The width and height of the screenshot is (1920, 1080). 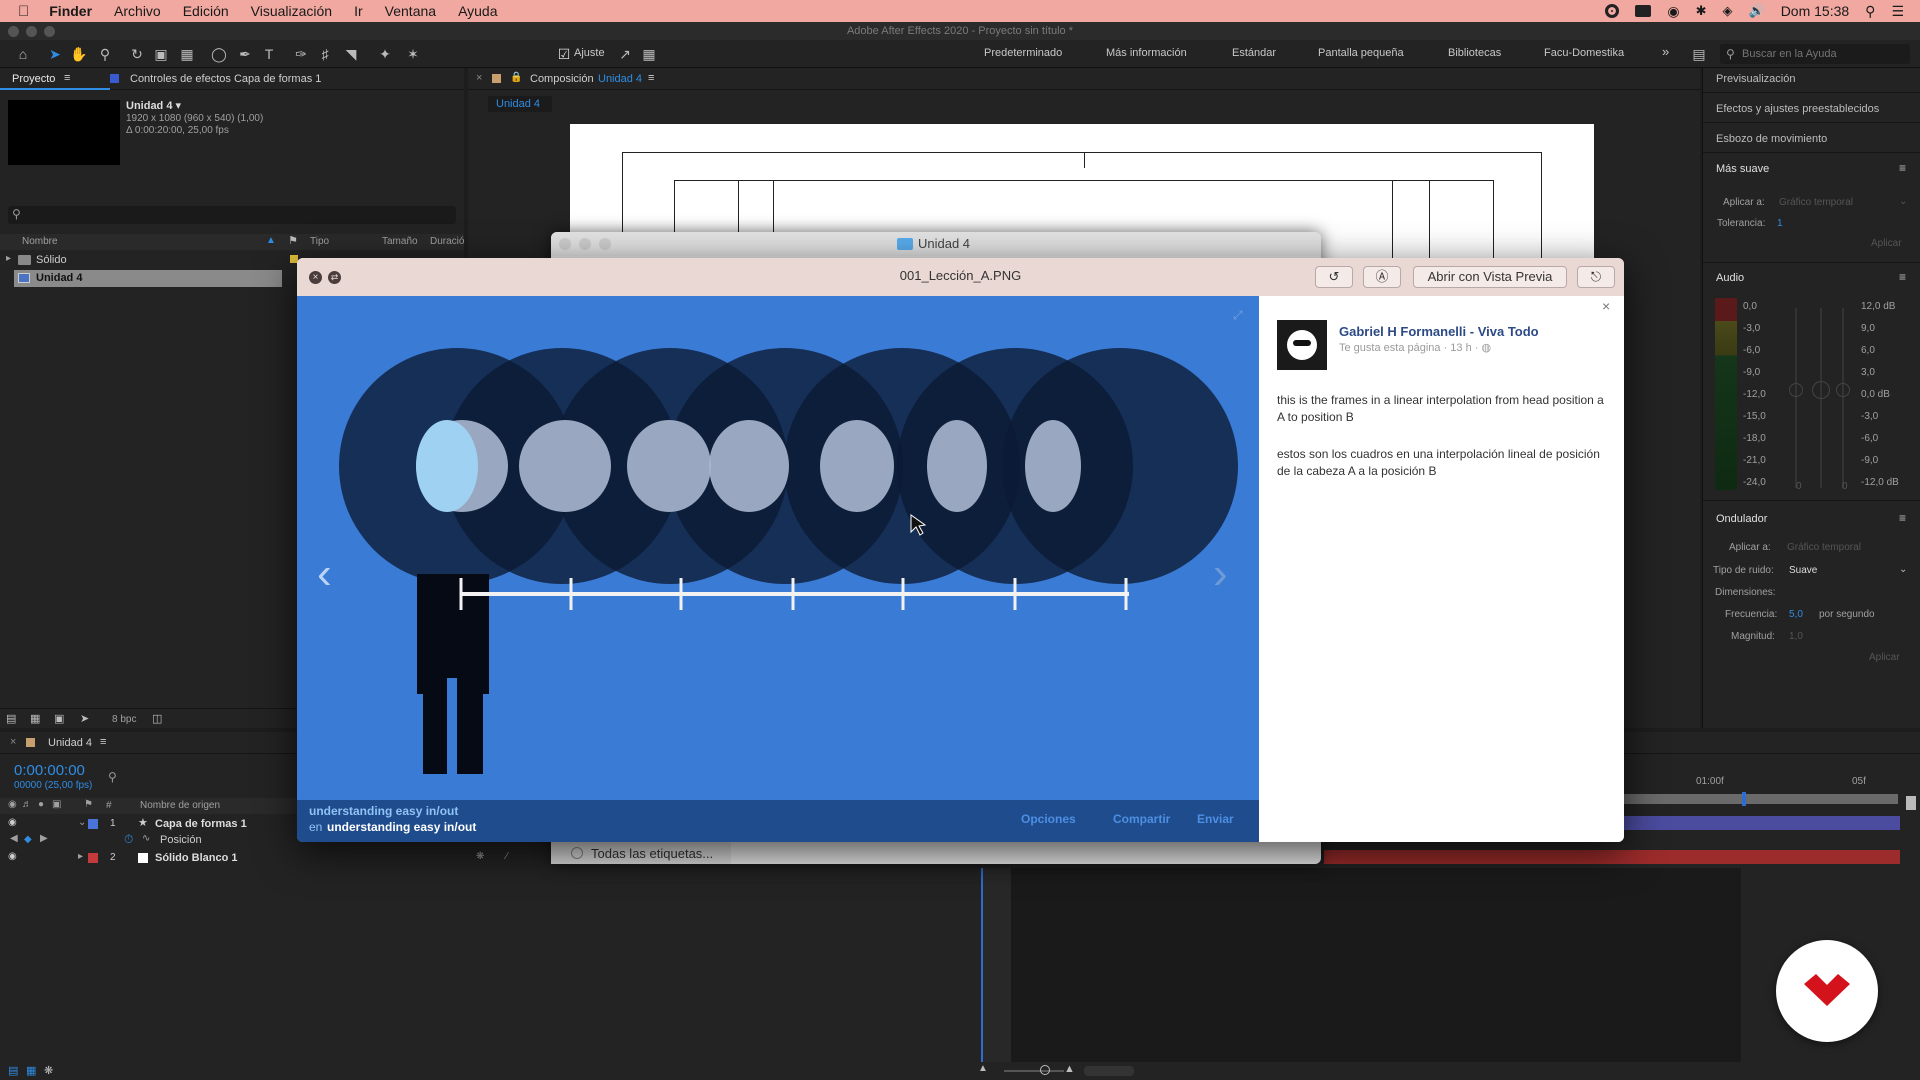 What do you see at coordinates (1361, 53) in the screenshot?
I see `workspace-pantalla-pequena: Pantalla pequeña` at bounding box center [1361, 53].